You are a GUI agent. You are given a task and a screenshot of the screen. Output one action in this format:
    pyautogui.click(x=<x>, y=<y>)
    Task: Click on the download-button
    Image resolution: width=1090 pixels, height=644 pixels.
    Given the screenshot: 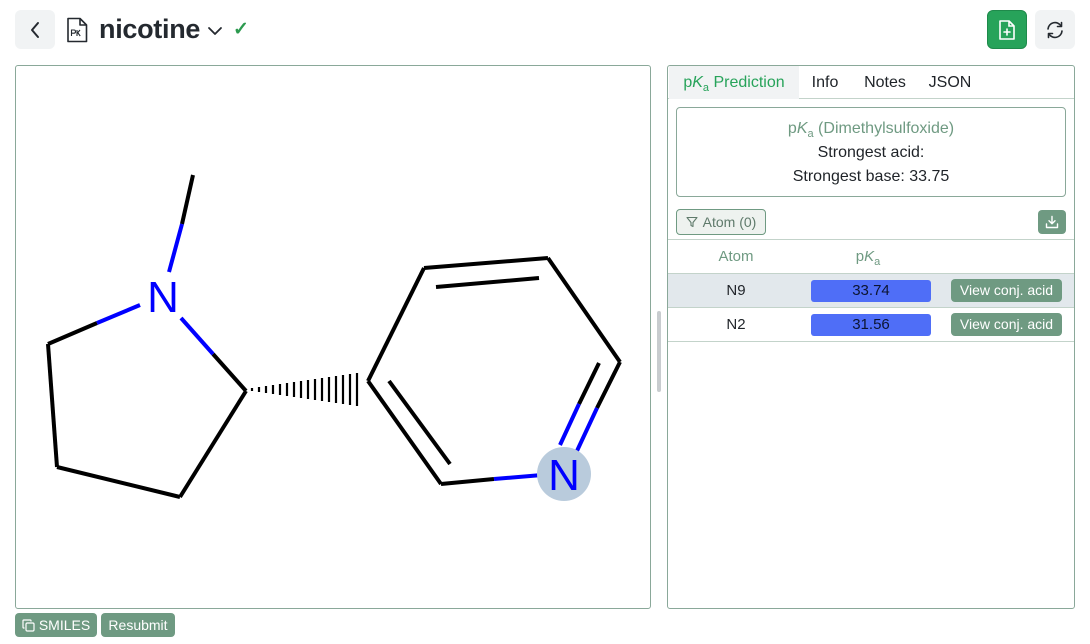 What is the action you would take?
    pyautogui.click(x=1052, y=222)
    